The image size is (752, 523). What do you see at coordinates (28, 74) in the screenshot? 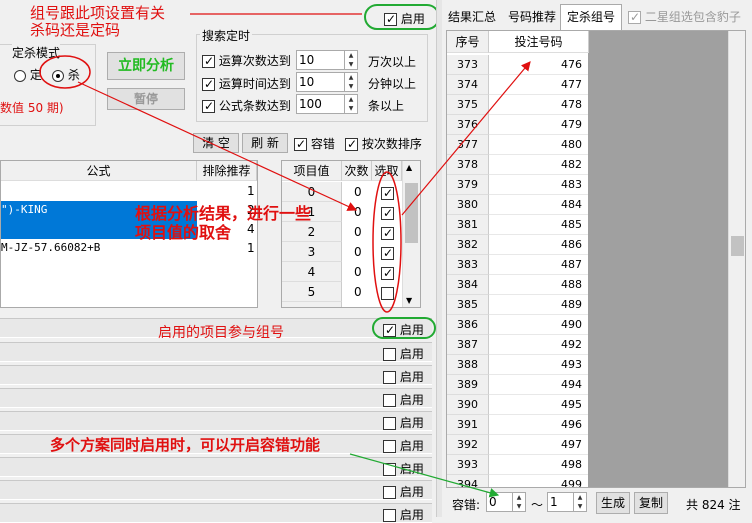
I see `radio-ding: 定` at bounding box center [28, 74].